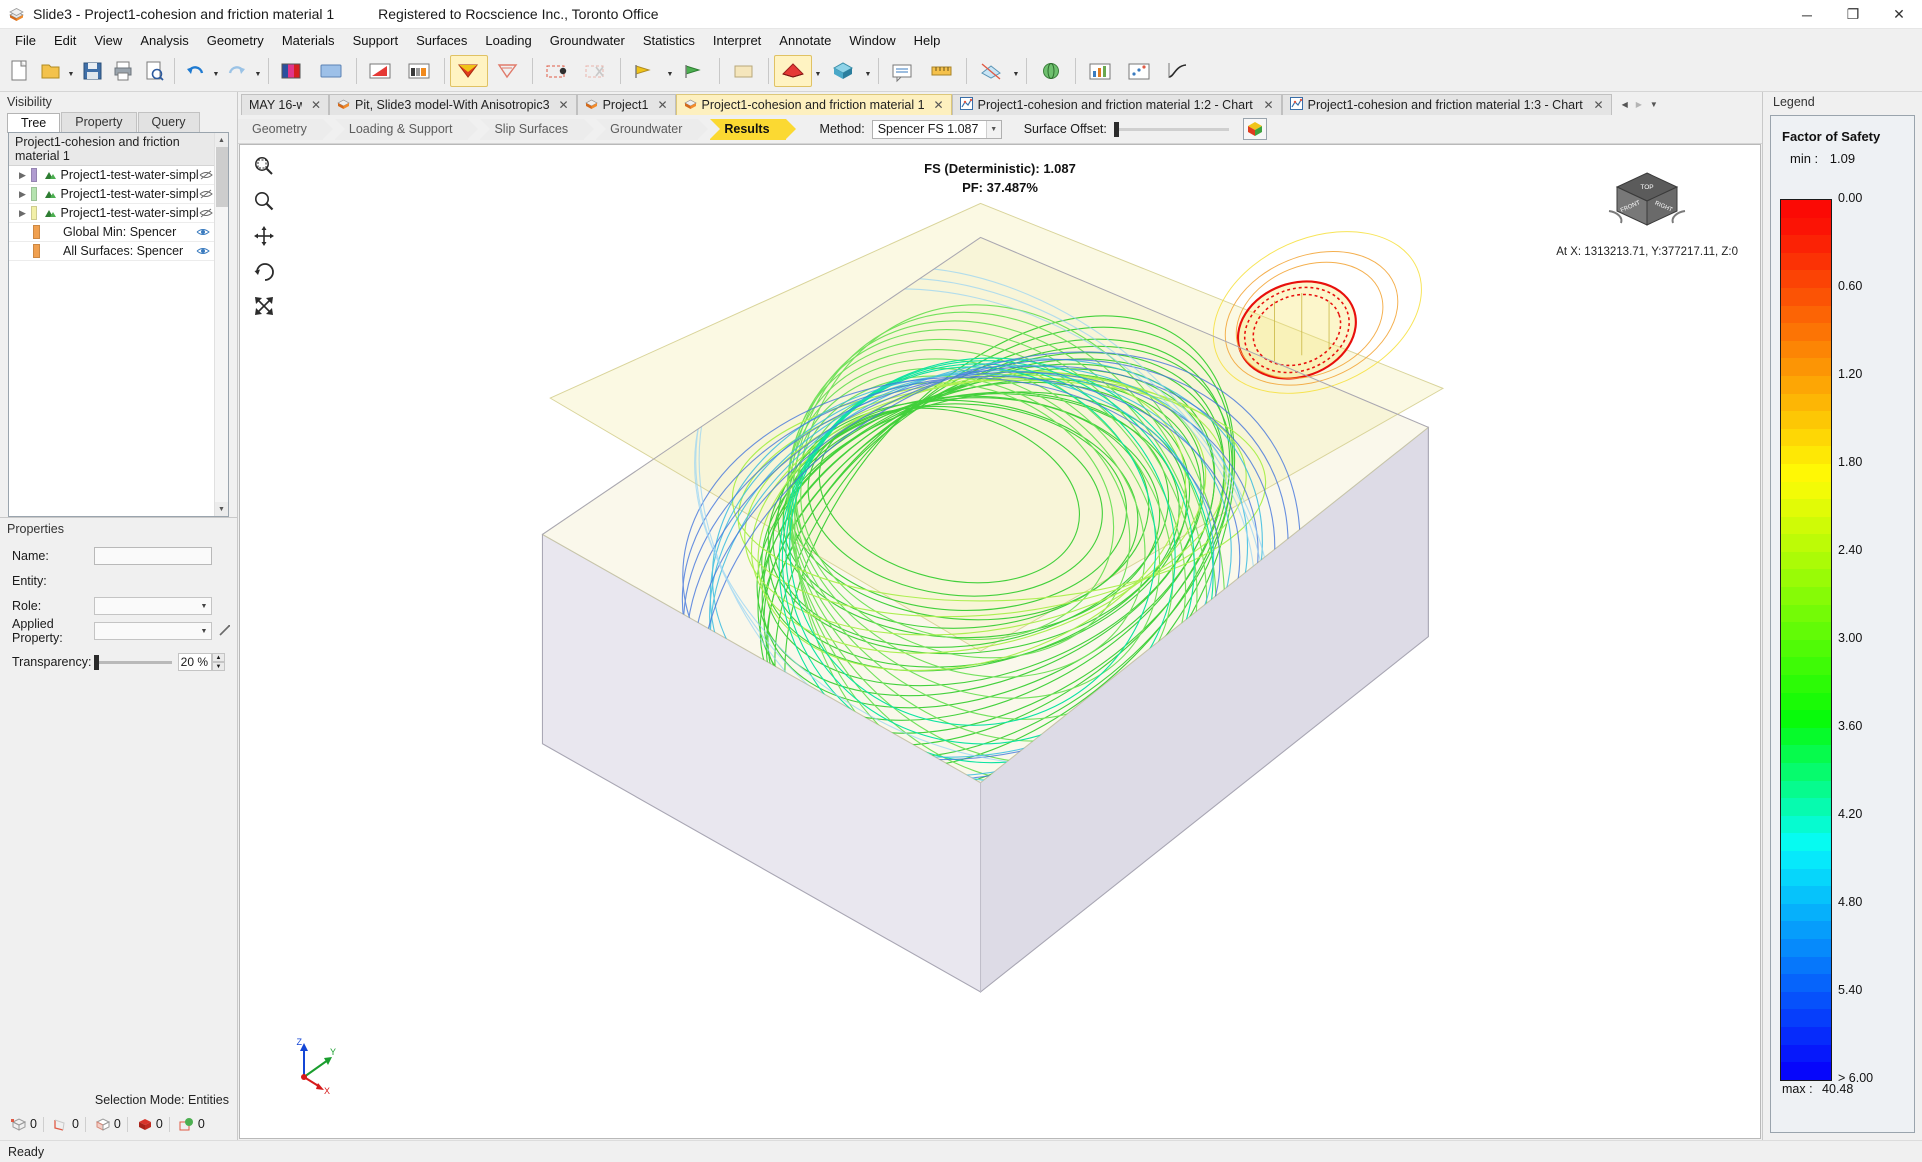 The height and width of the screenshot is (1162, 1922). I want to click on document-tab-project1: Project1 ✕, so click(626, 104).